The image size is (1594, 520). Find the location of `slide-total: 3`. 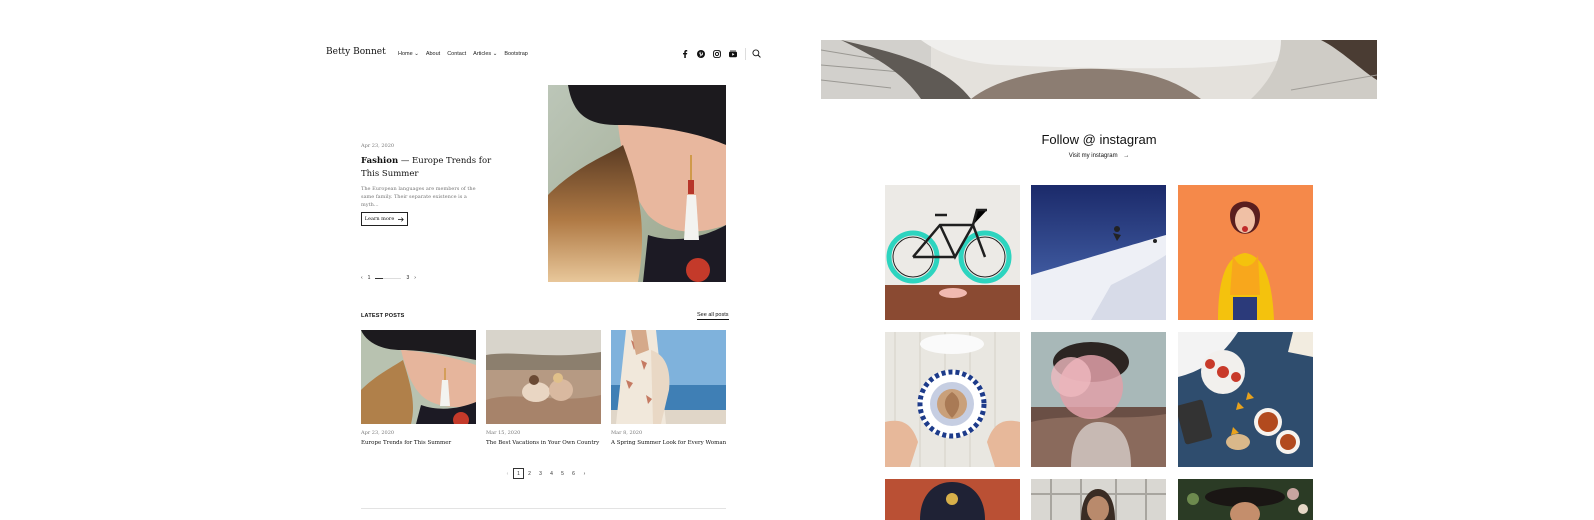

slide-total: 3 is located at coordinates (408, 278).